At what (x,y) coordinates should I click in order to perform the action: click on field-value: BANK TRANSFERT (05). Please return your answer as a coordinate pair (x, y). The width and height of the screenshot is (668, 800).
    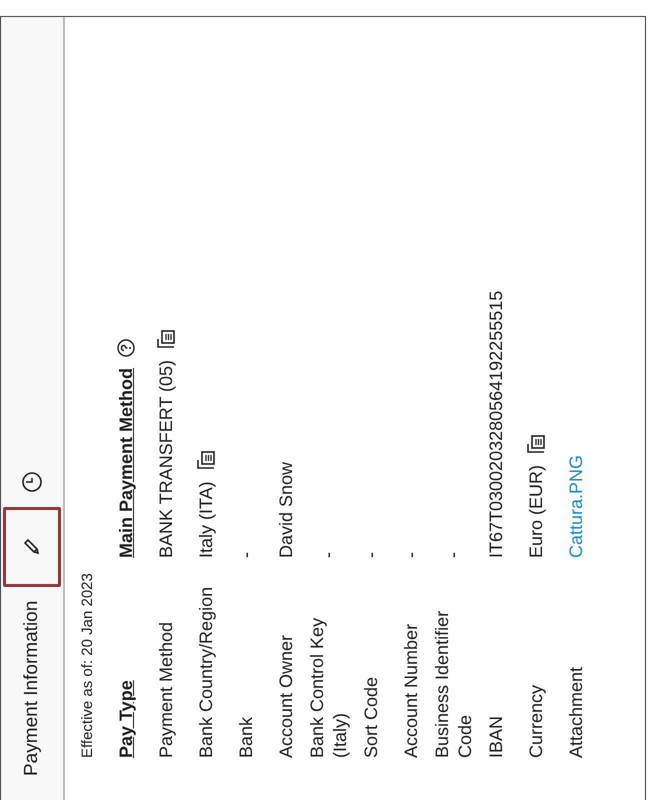
    Looking at the image, I should click on (166, 459).